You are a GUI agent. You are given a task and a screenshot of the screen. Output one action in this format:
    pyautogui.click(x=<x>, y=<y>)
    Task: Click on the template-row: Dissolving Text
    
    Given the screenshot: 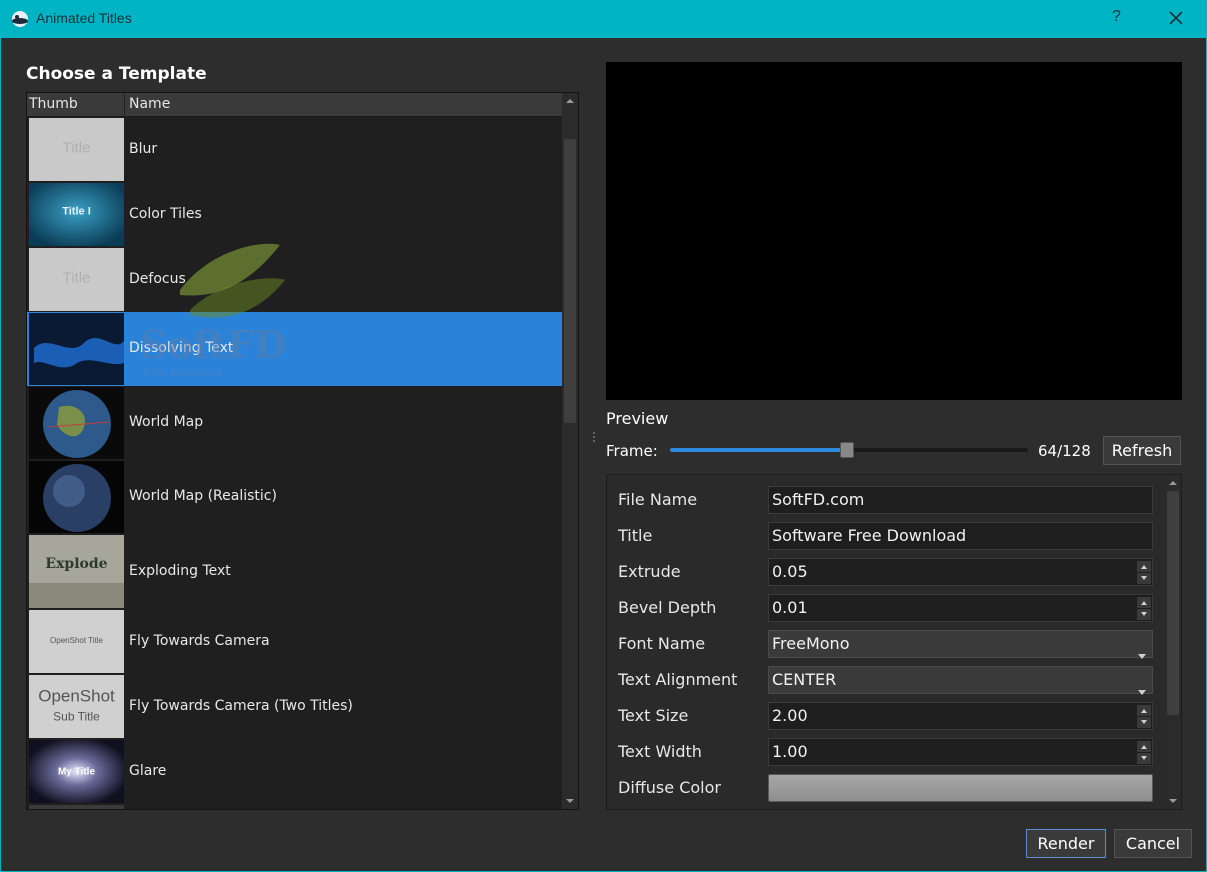 What is the action you would take?
    pyautogui.click(x=294, y=349)
    